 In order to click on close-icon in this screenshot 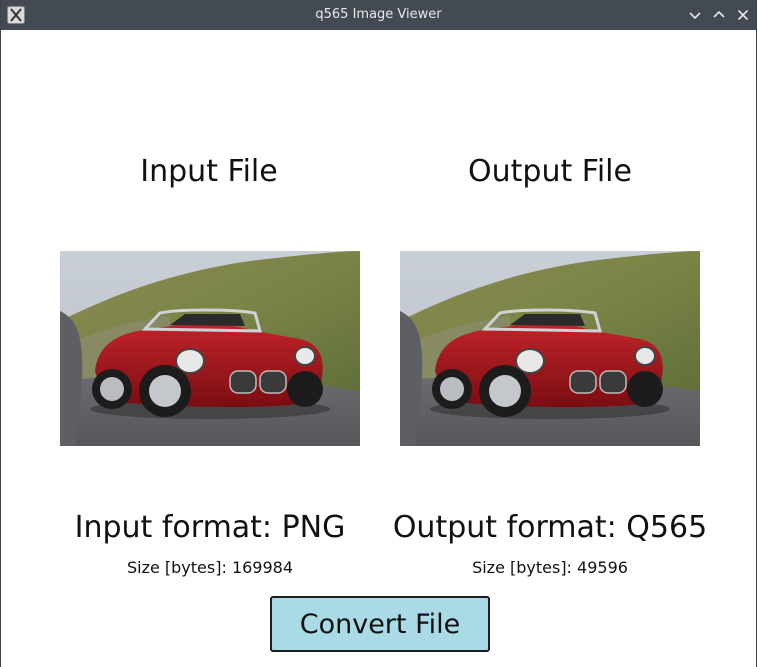, I will do `click(743, 15)`.